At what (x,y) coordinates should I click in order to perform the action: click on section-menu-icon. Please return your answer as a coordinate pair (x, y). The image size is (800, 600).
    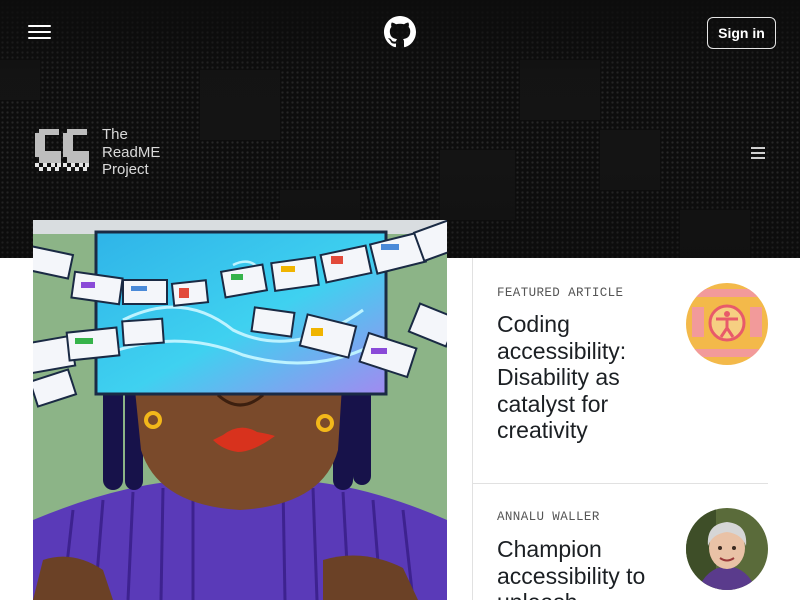
    Looking at the image, I should click on (758, 153).